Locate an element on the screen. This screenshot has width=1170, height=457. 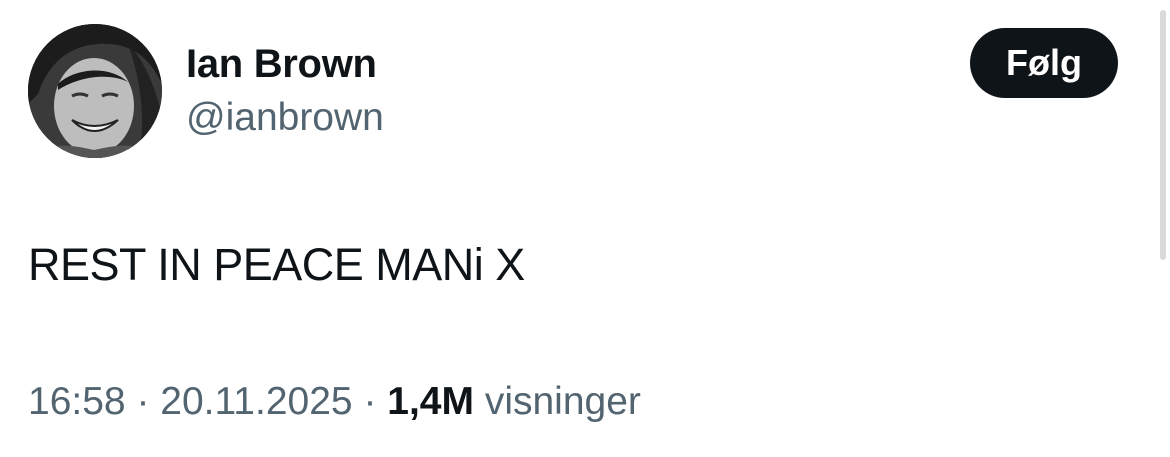
avatar is located at coordinates (95, 91).